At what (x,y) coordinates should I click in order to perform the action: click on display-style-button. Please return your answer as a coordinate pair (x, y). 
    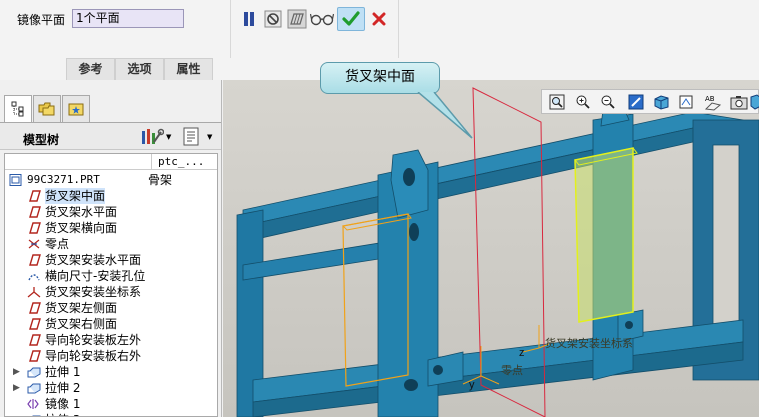
    Looking at the image, I should click on (662, 102).